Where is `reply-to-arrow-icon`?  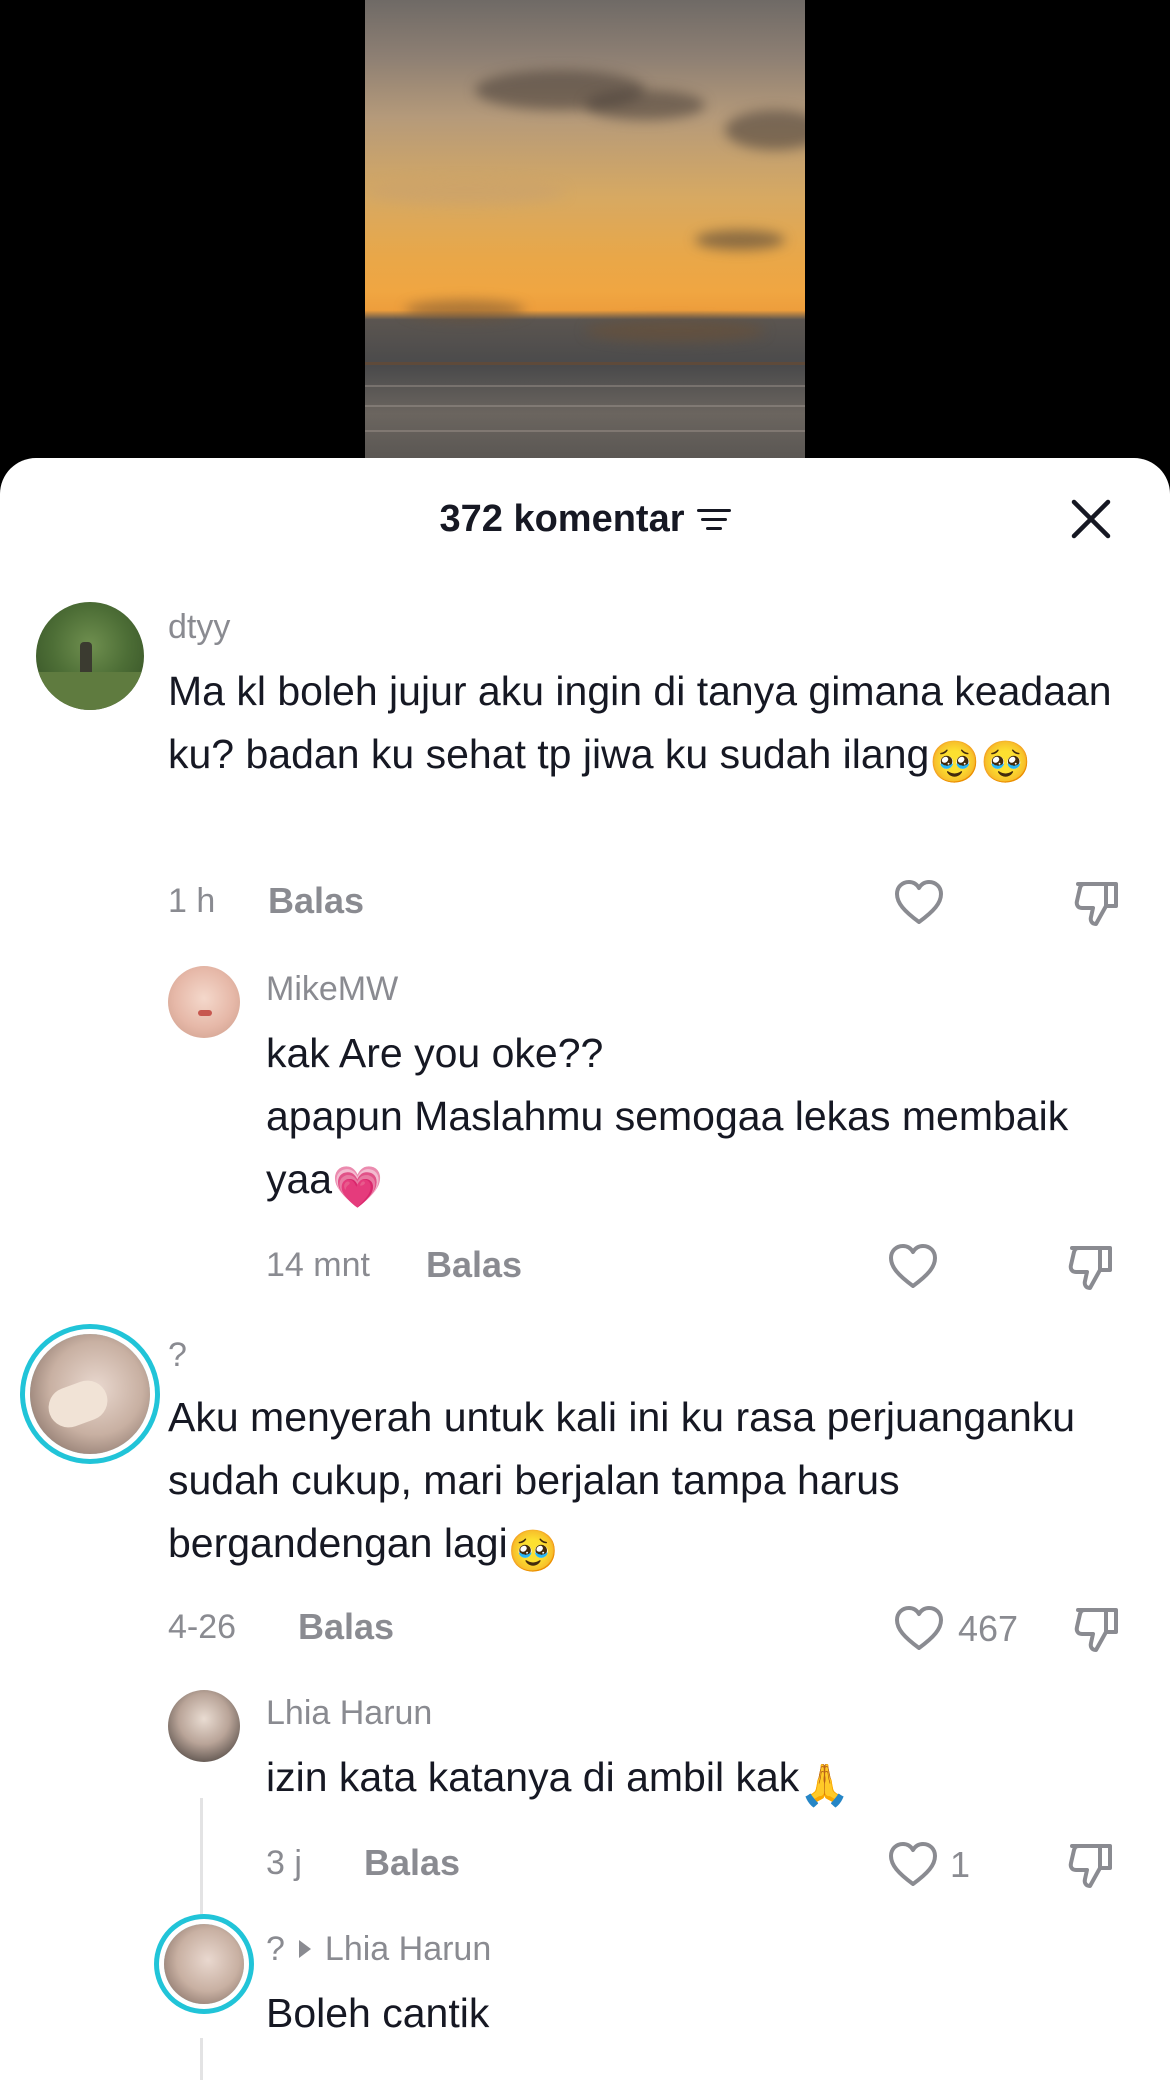
reply-to-arrow-icon is located at coordinates (304, 1949).